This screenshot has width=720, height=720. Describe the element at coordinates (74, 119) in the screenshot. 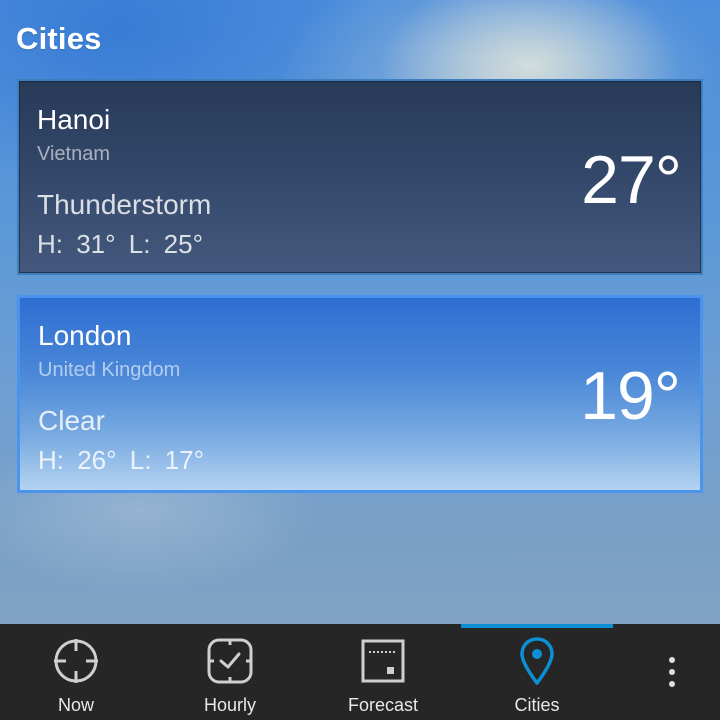

I see `city-name: Hanoi` at that location.